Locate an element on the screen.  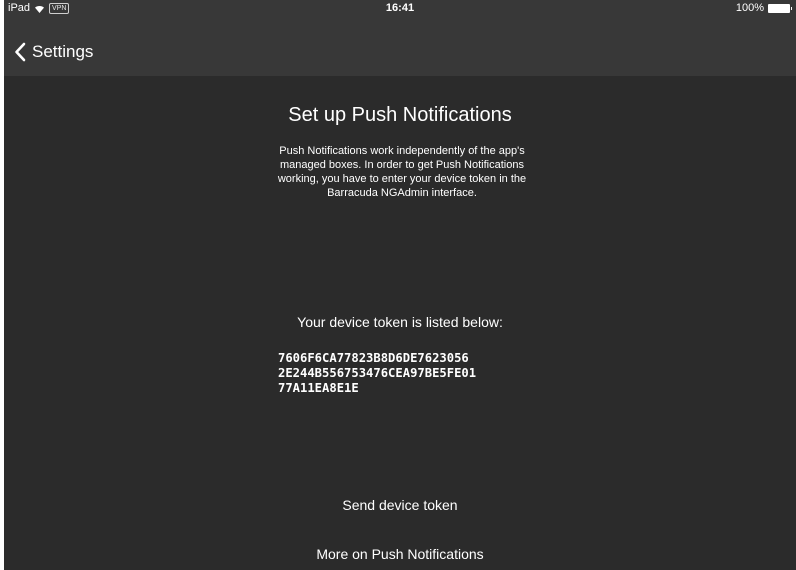
status-bar: iPad VPN 16:41 100% is located at coordinates (400, 9).